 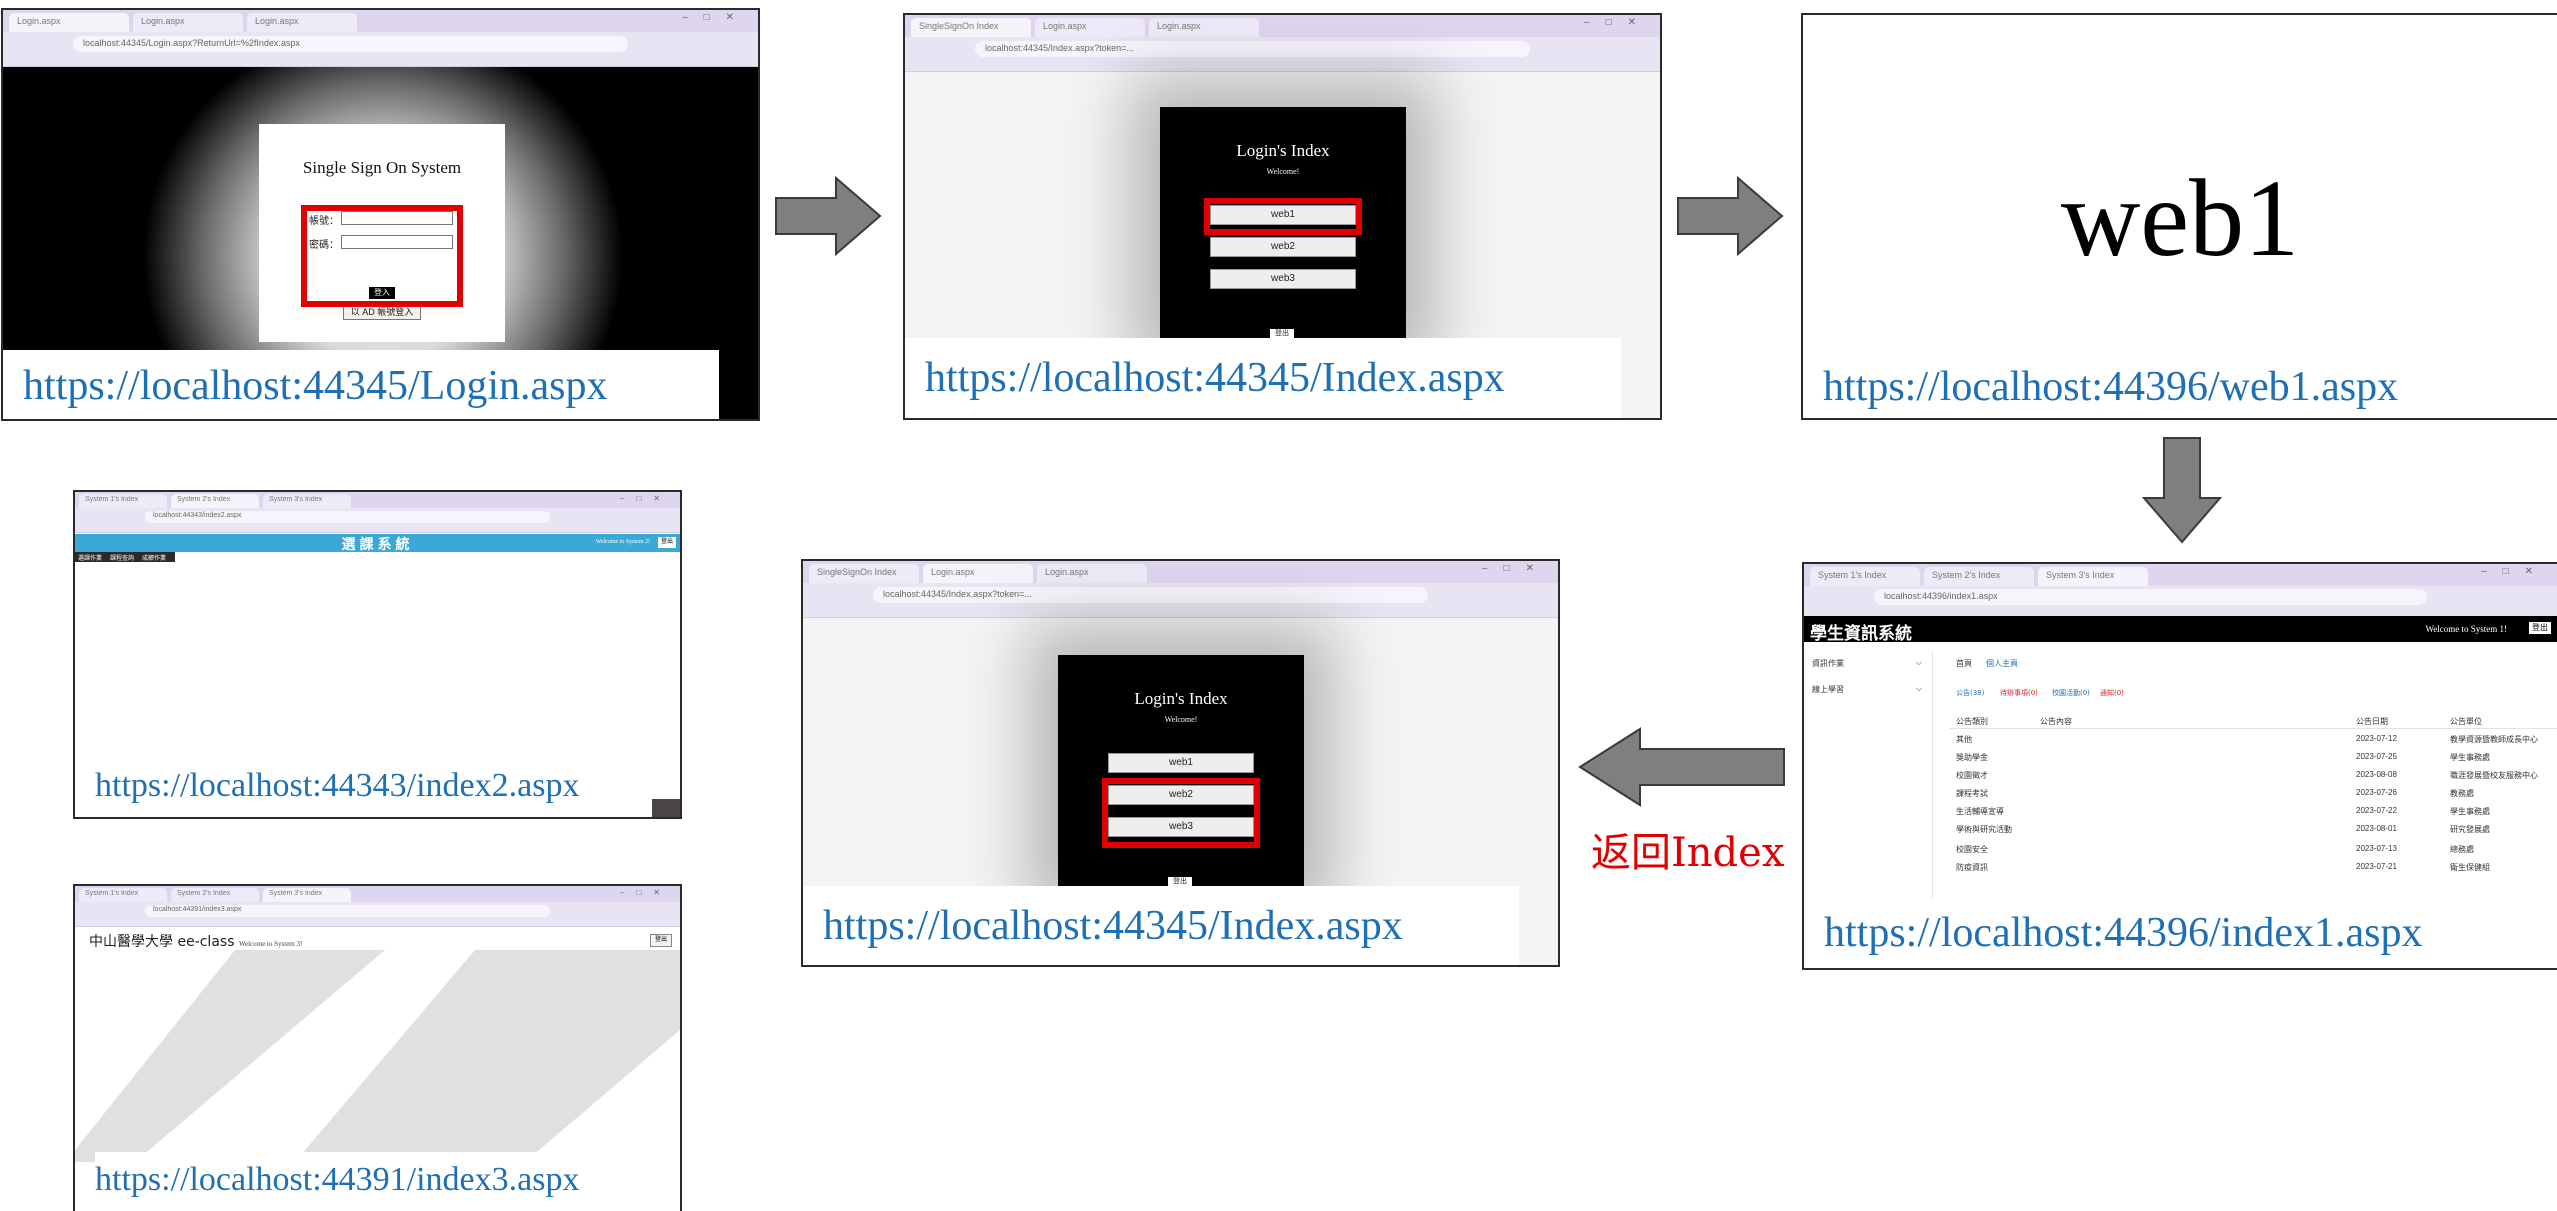 What do you see at coordinates (1867, 689) in the screenshot?
I see `sidebar-item: 線上學習 ⌵` at bounding box center [1867, 689].